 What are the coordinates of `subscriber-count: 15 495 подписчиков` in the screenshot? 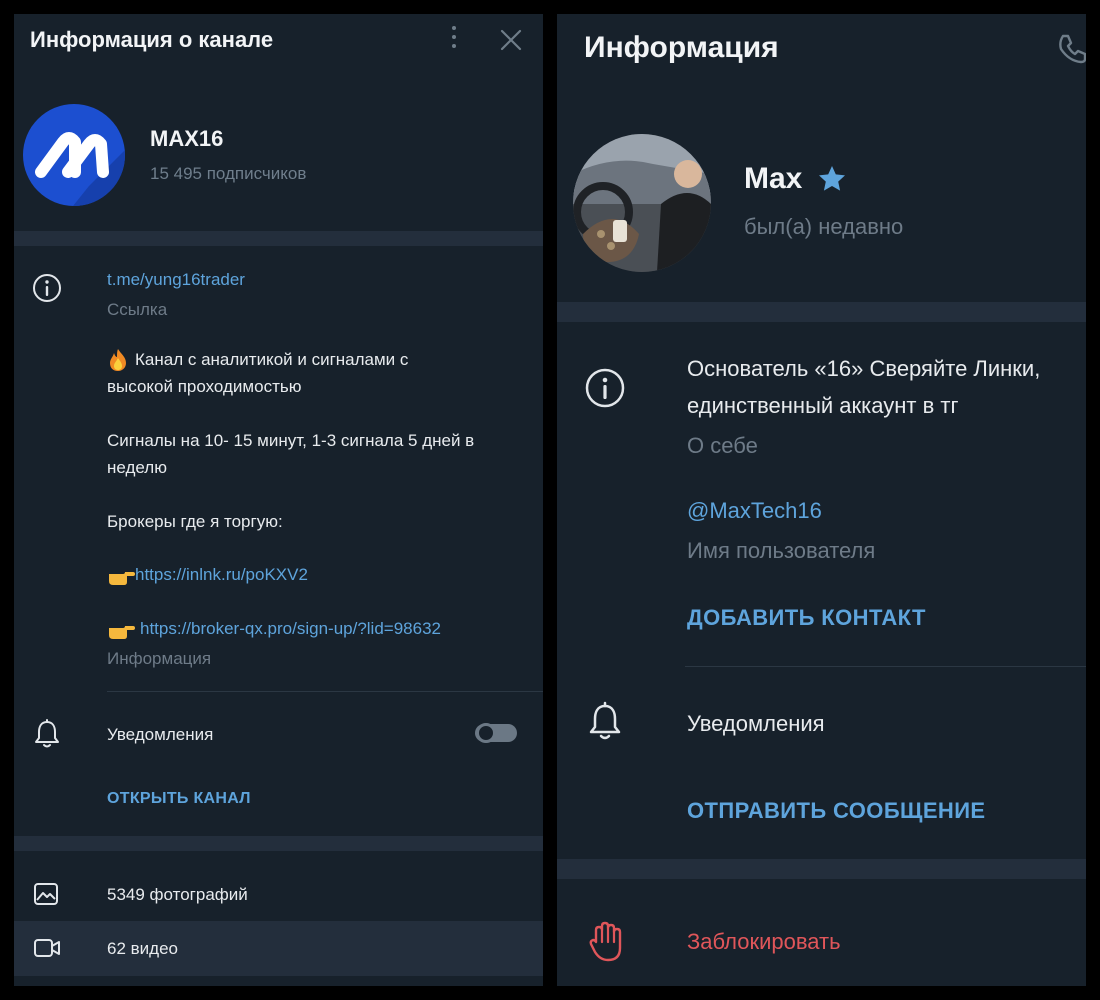 It's located at (228, 173).